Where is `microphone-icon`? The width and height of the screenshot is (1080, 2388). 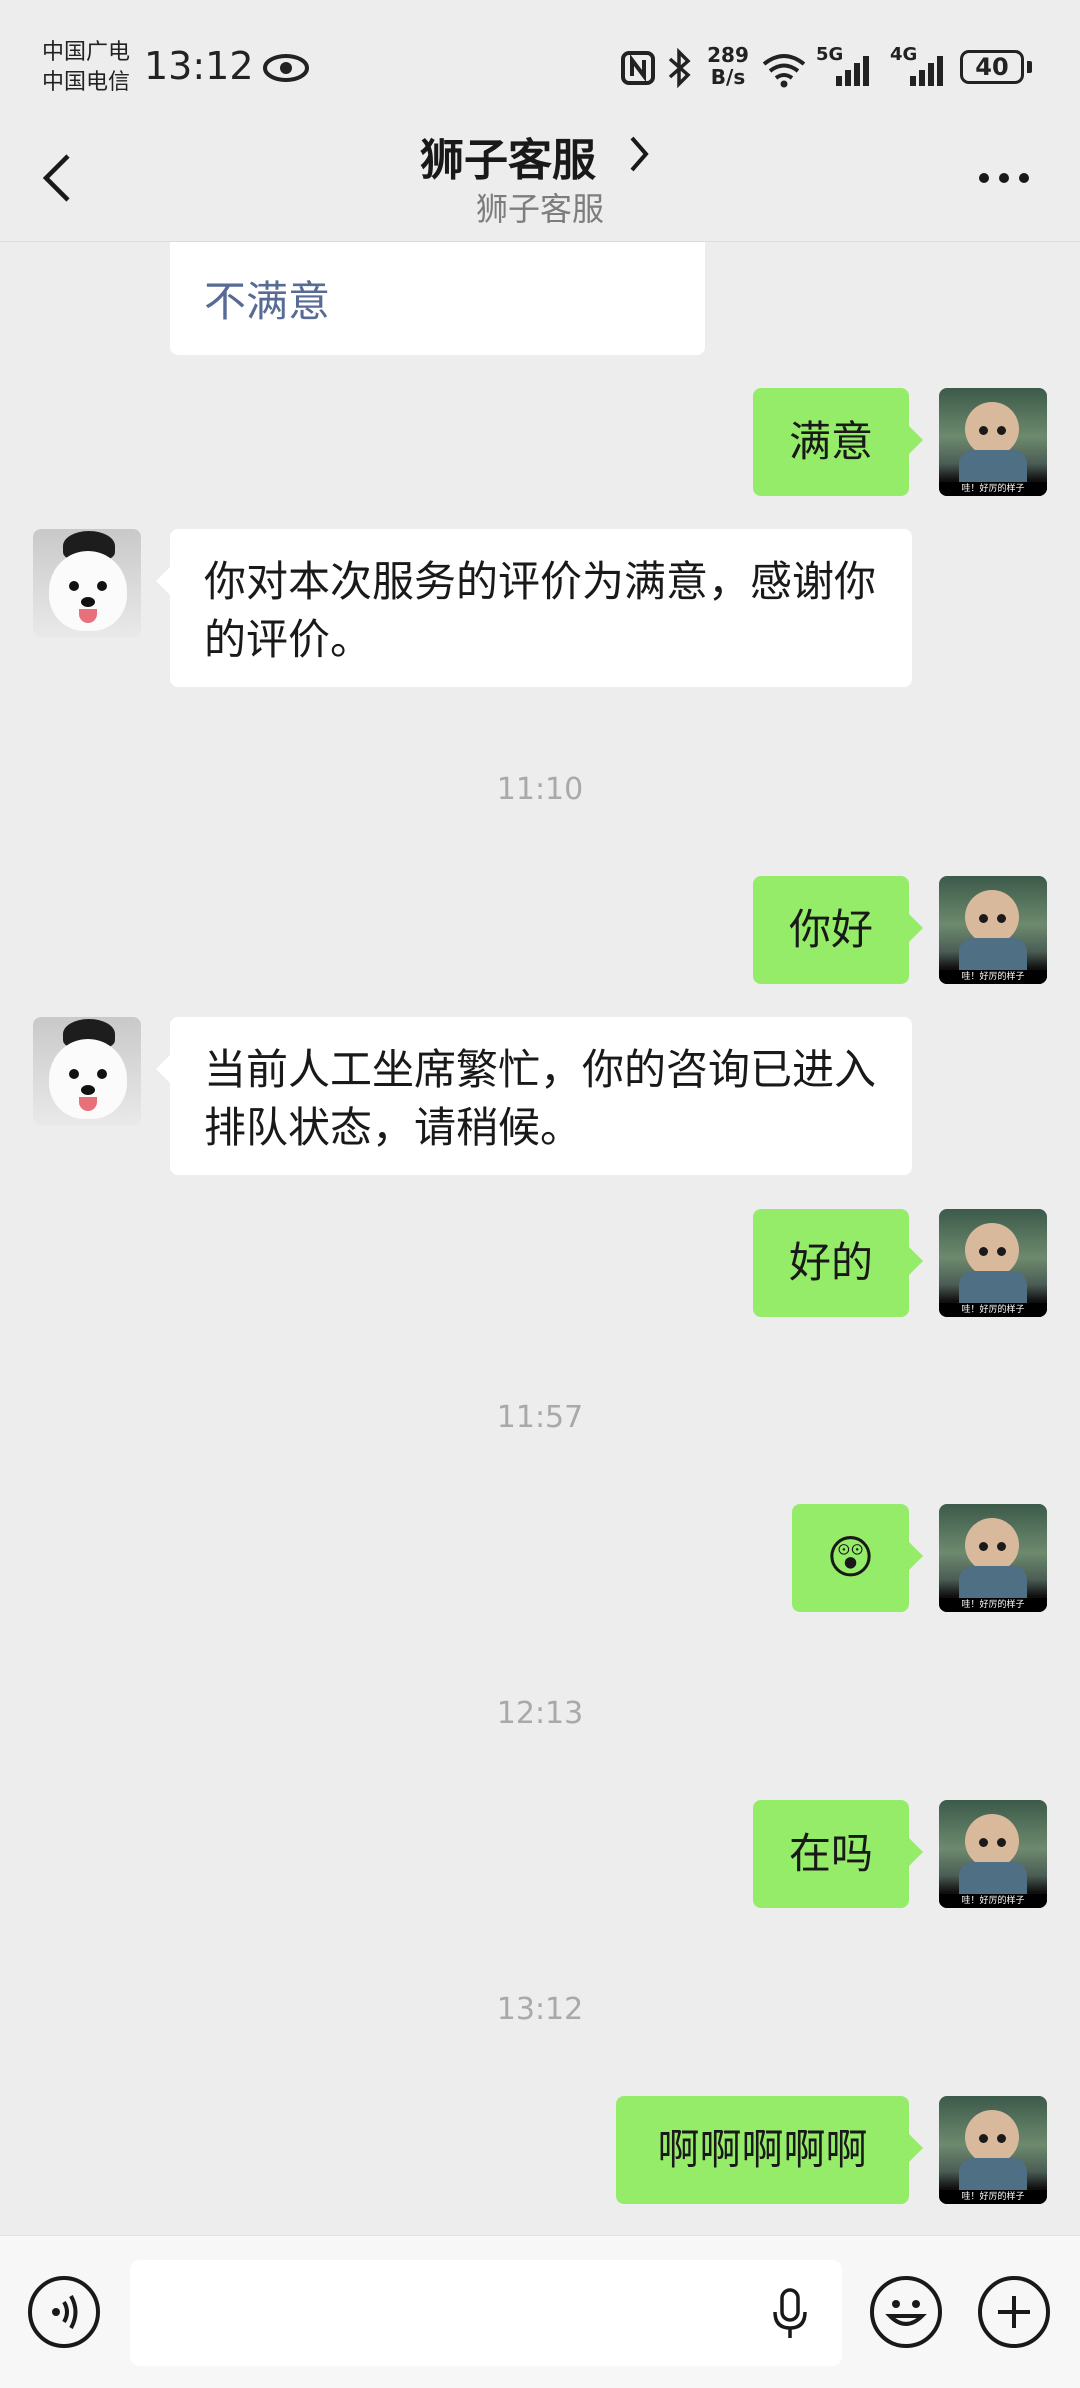
microphone-icon is located at coordinates (790, 2314).